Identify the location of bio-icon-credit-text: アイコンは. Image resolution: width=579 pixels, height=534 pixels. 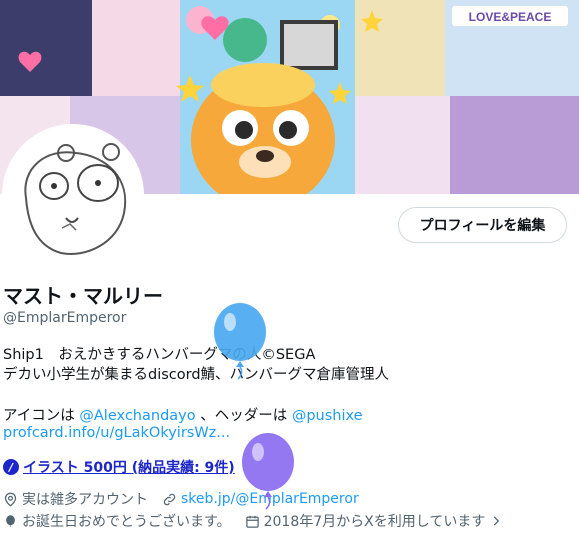
(41, 416).